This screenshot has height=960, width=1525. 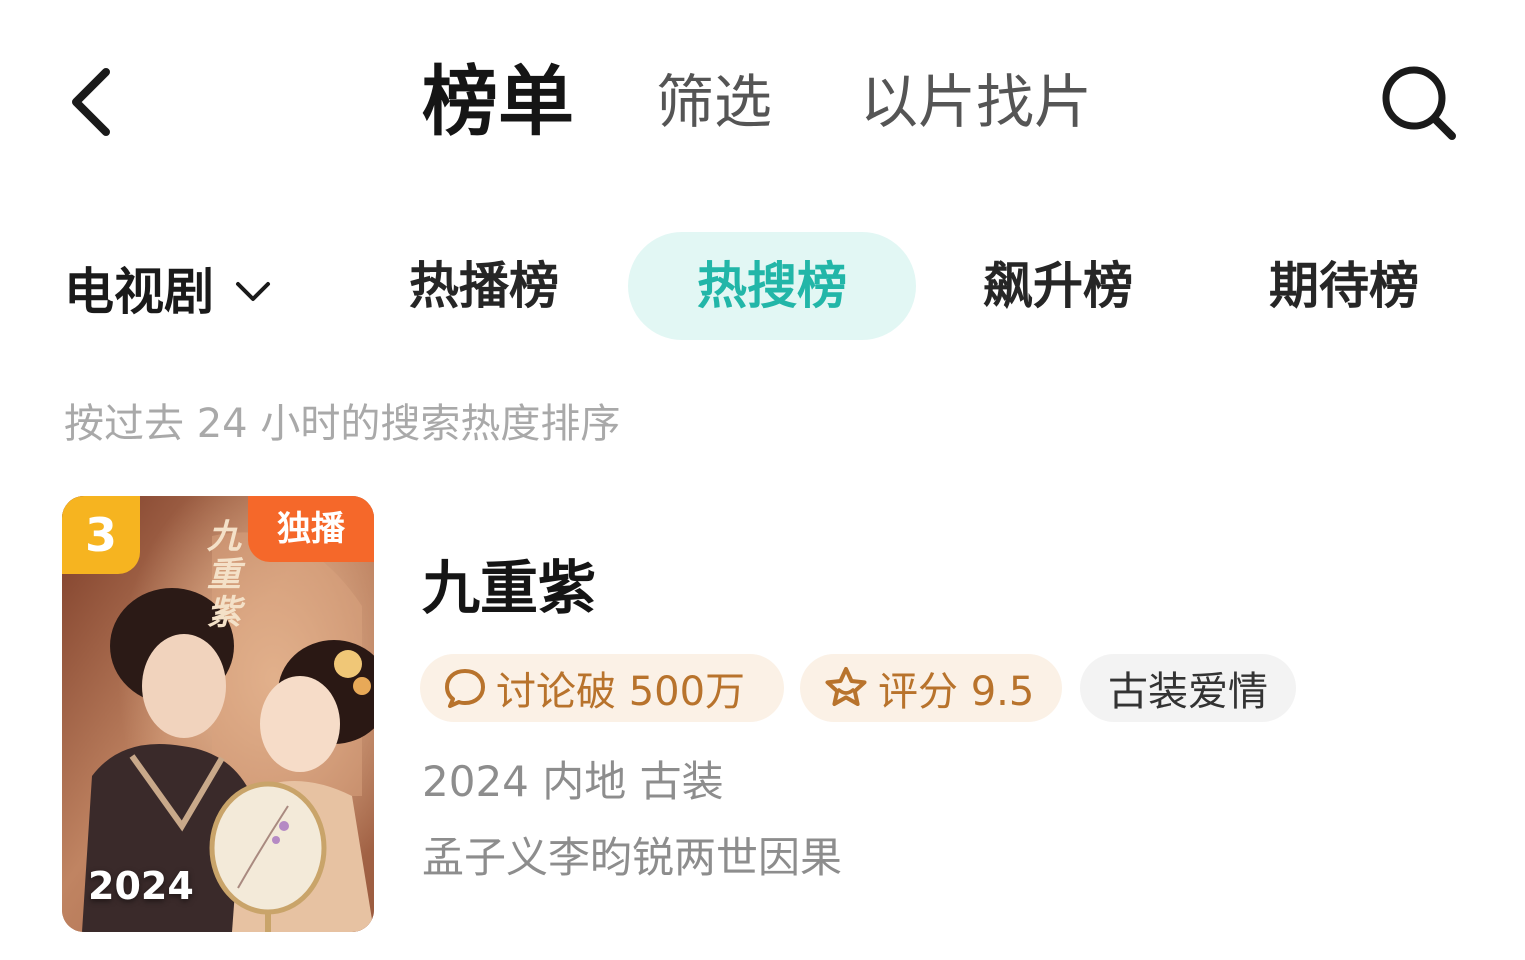 I want to click on rating-tag: 评分 9.5, so click(x=931, y=688).